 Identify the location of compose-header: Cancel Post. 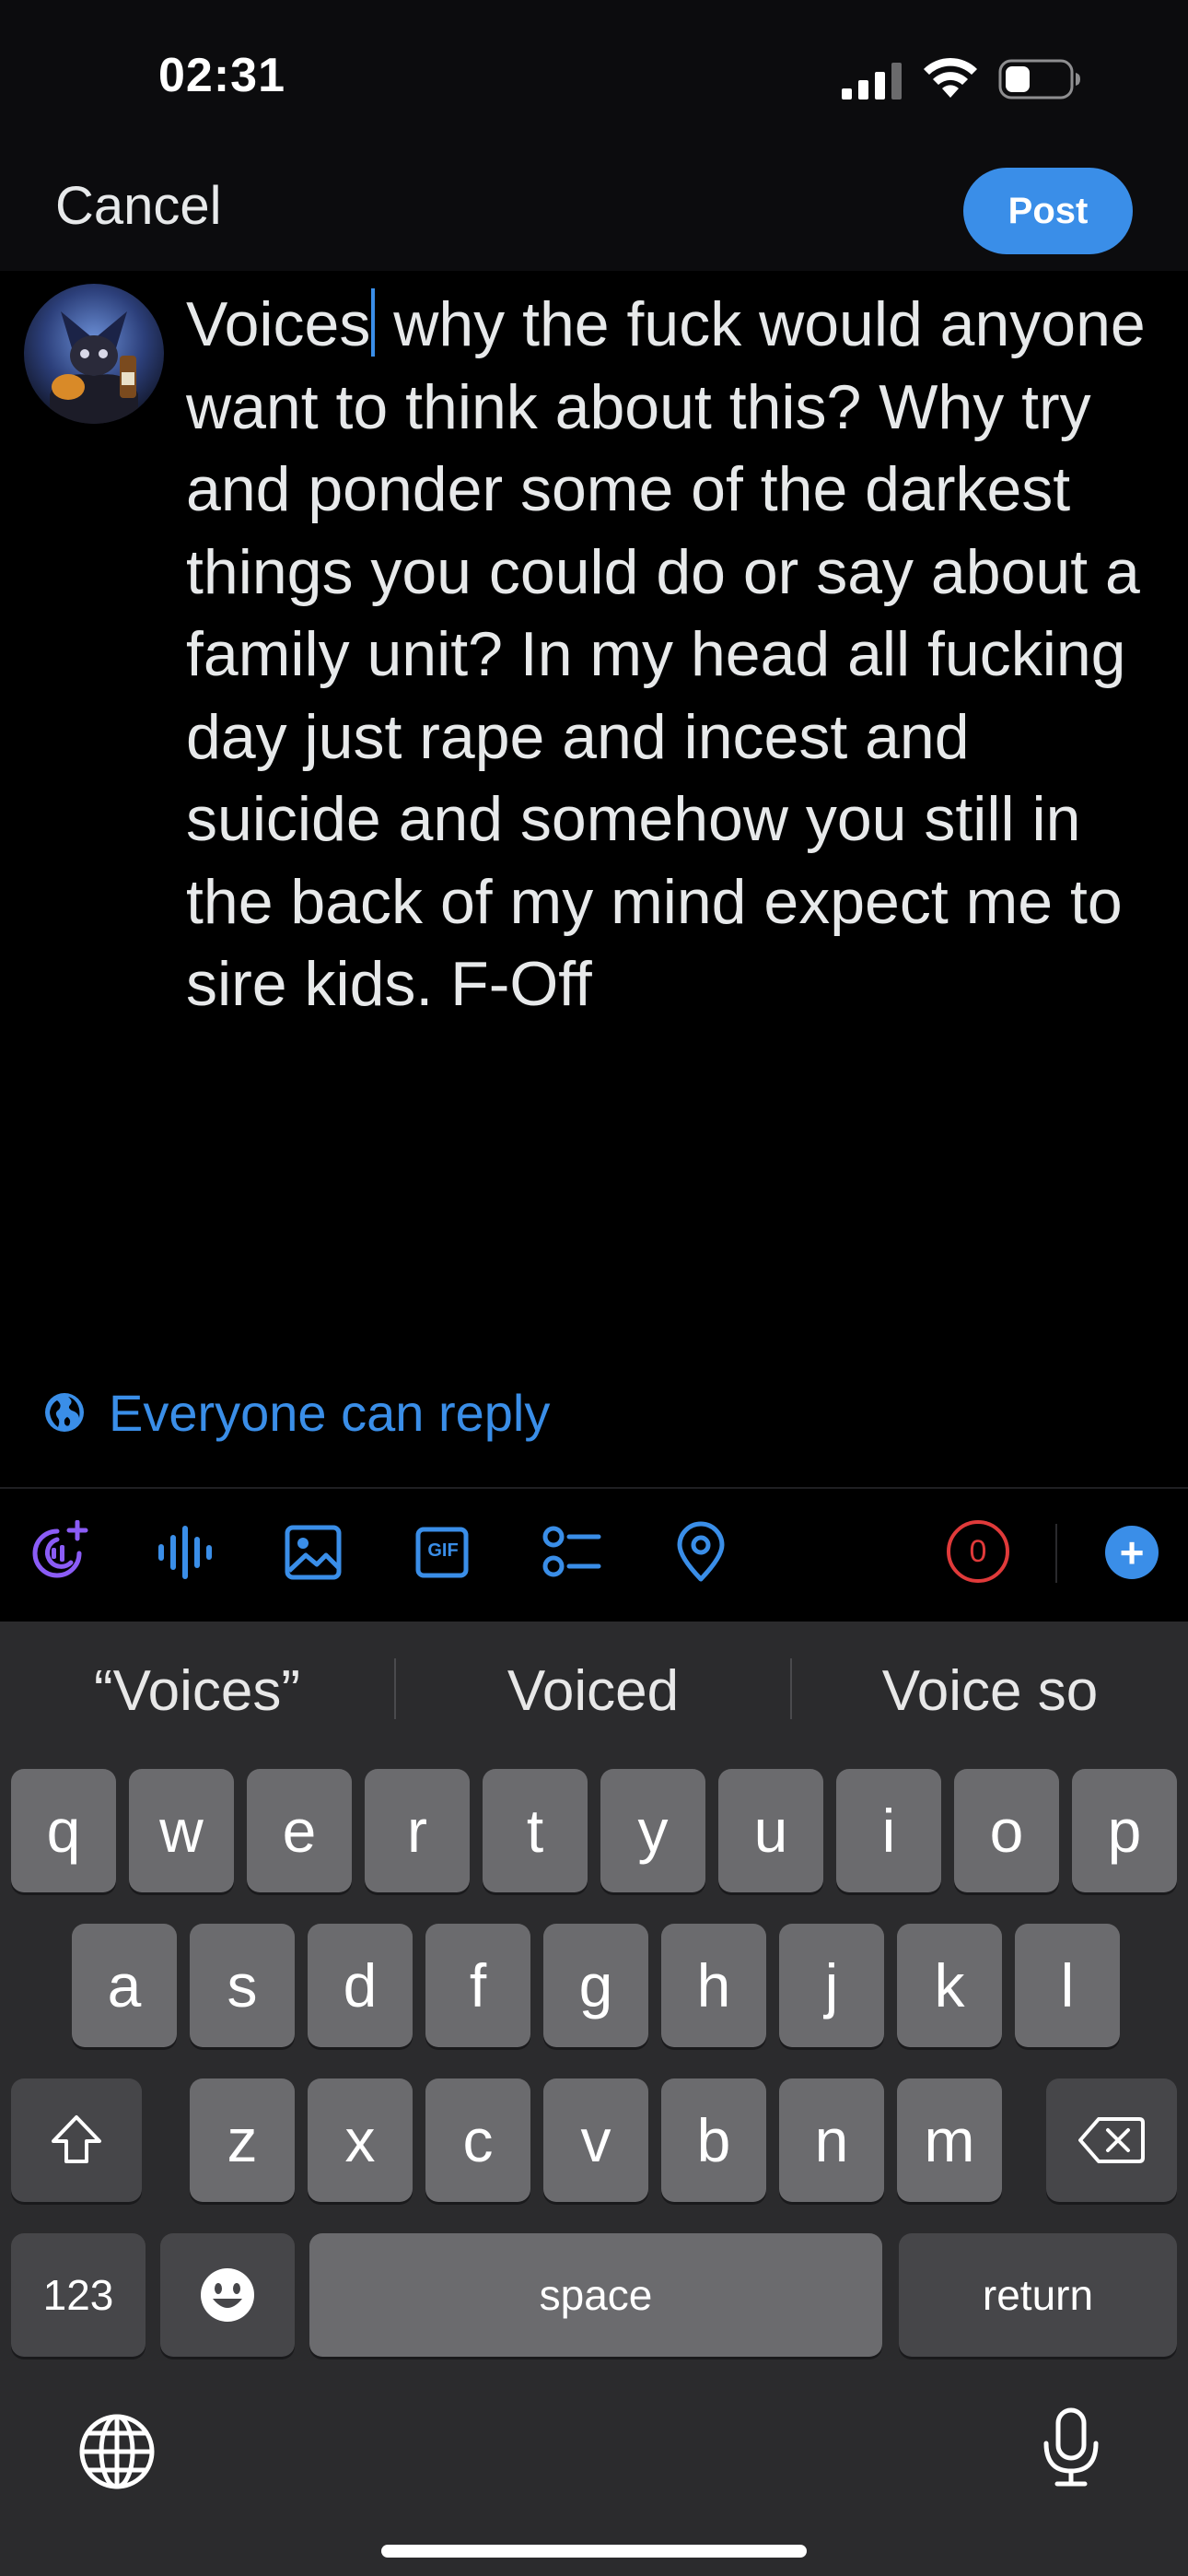
(594, 214).